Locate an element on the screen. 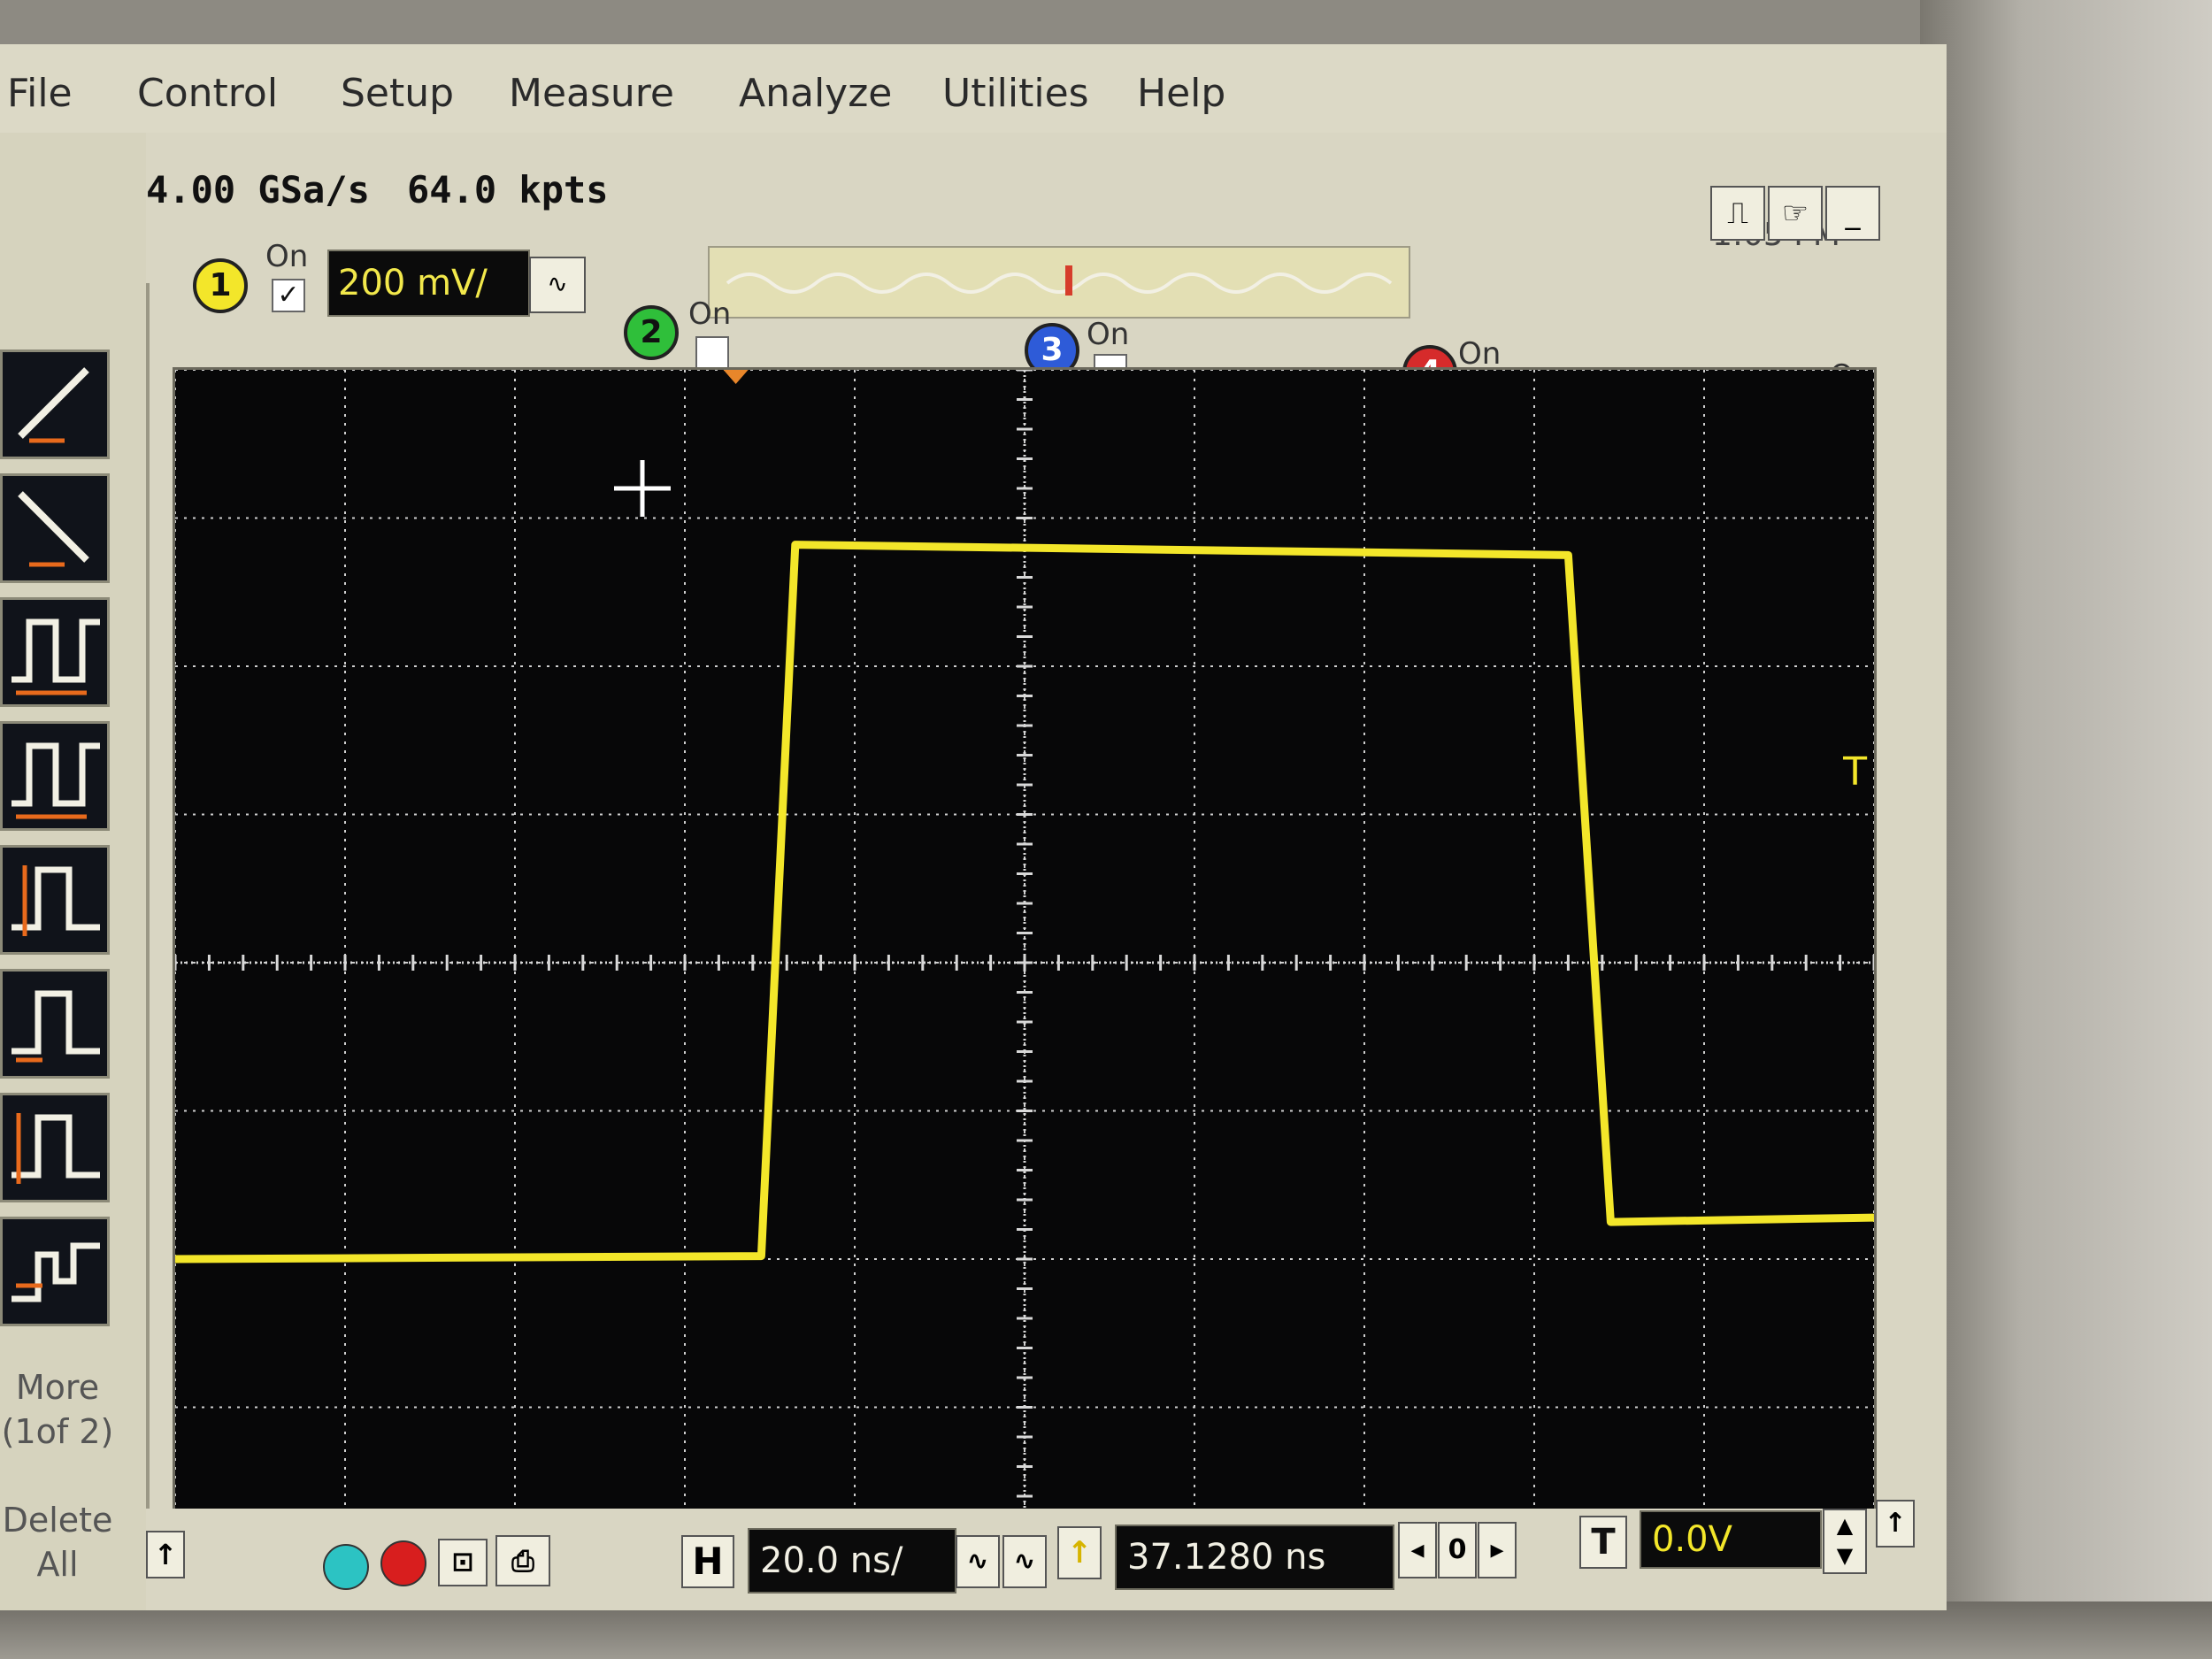 The image size is (2212, 1659). trigger-key: T is located at coordinates (1603, 1543).